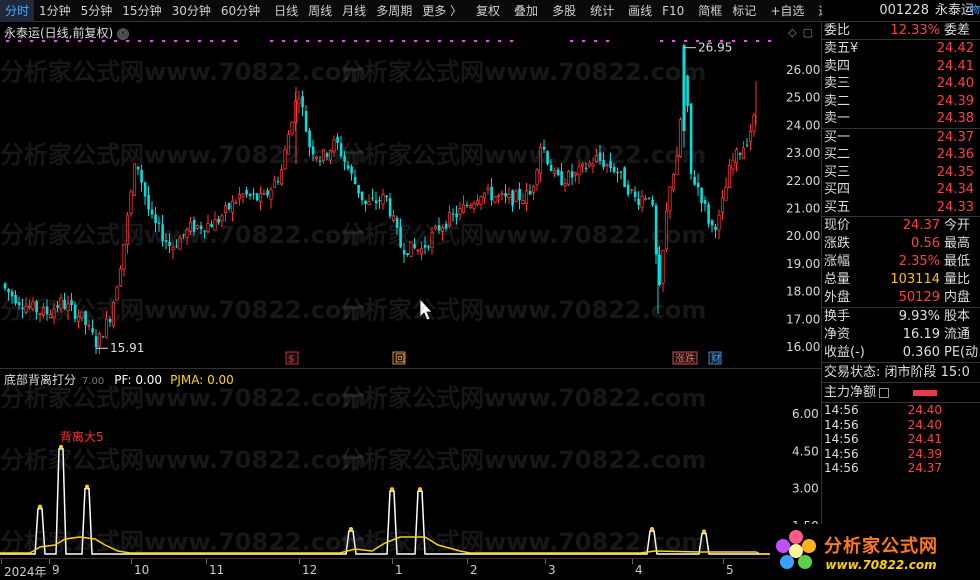  Describe the element at coordinates (837, 172) in the screenshot. I see `buy-level-label: 买三` at that location.